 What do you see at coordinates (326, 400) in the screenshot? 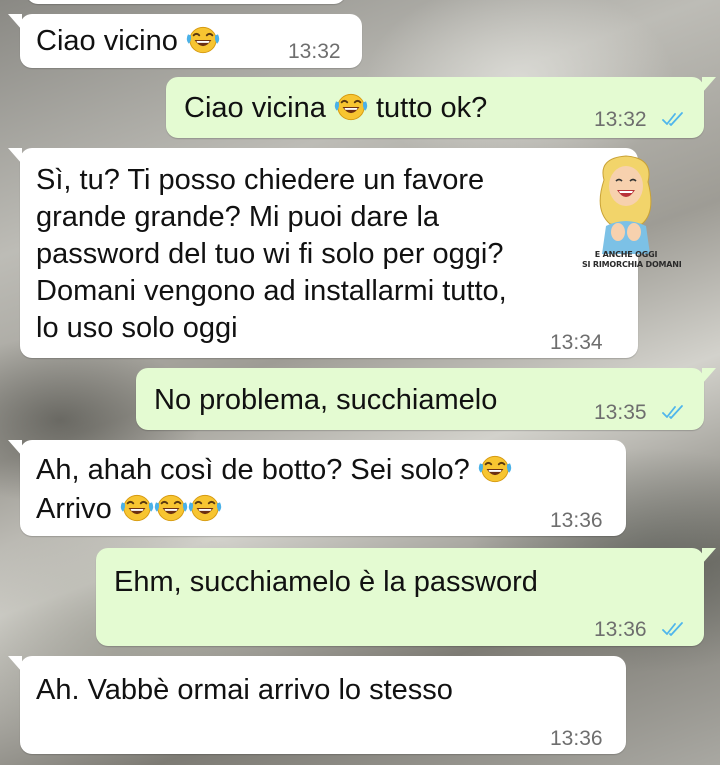
I see `message-text: No problema, succhiamelo` at bounding box center [326, 400].